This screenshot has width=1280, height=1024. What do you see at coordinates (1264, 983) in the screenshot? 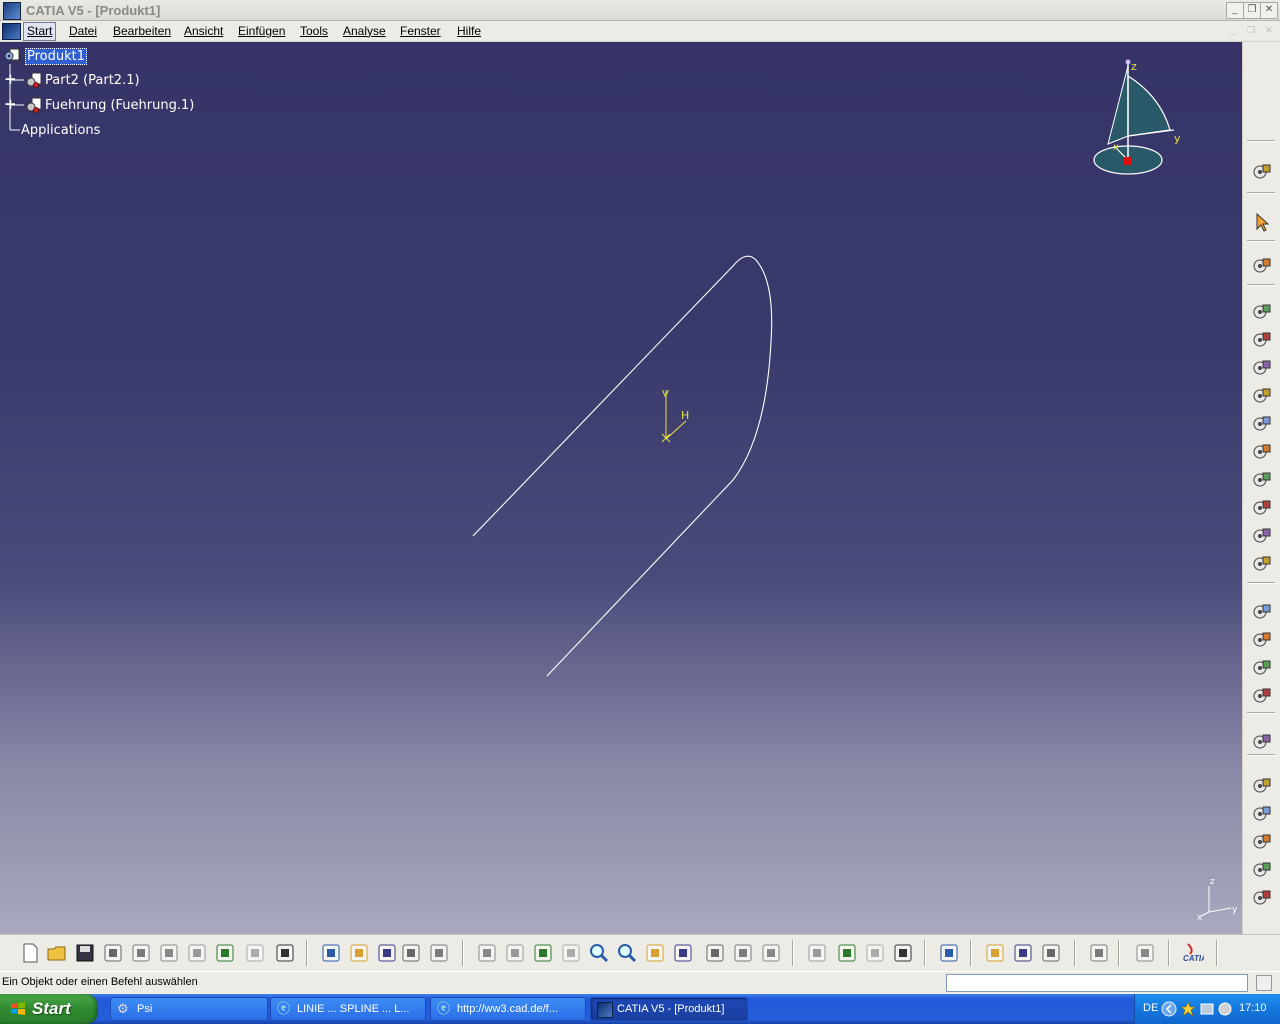
I see `status-options-button` at bounding box center [1264, 983].